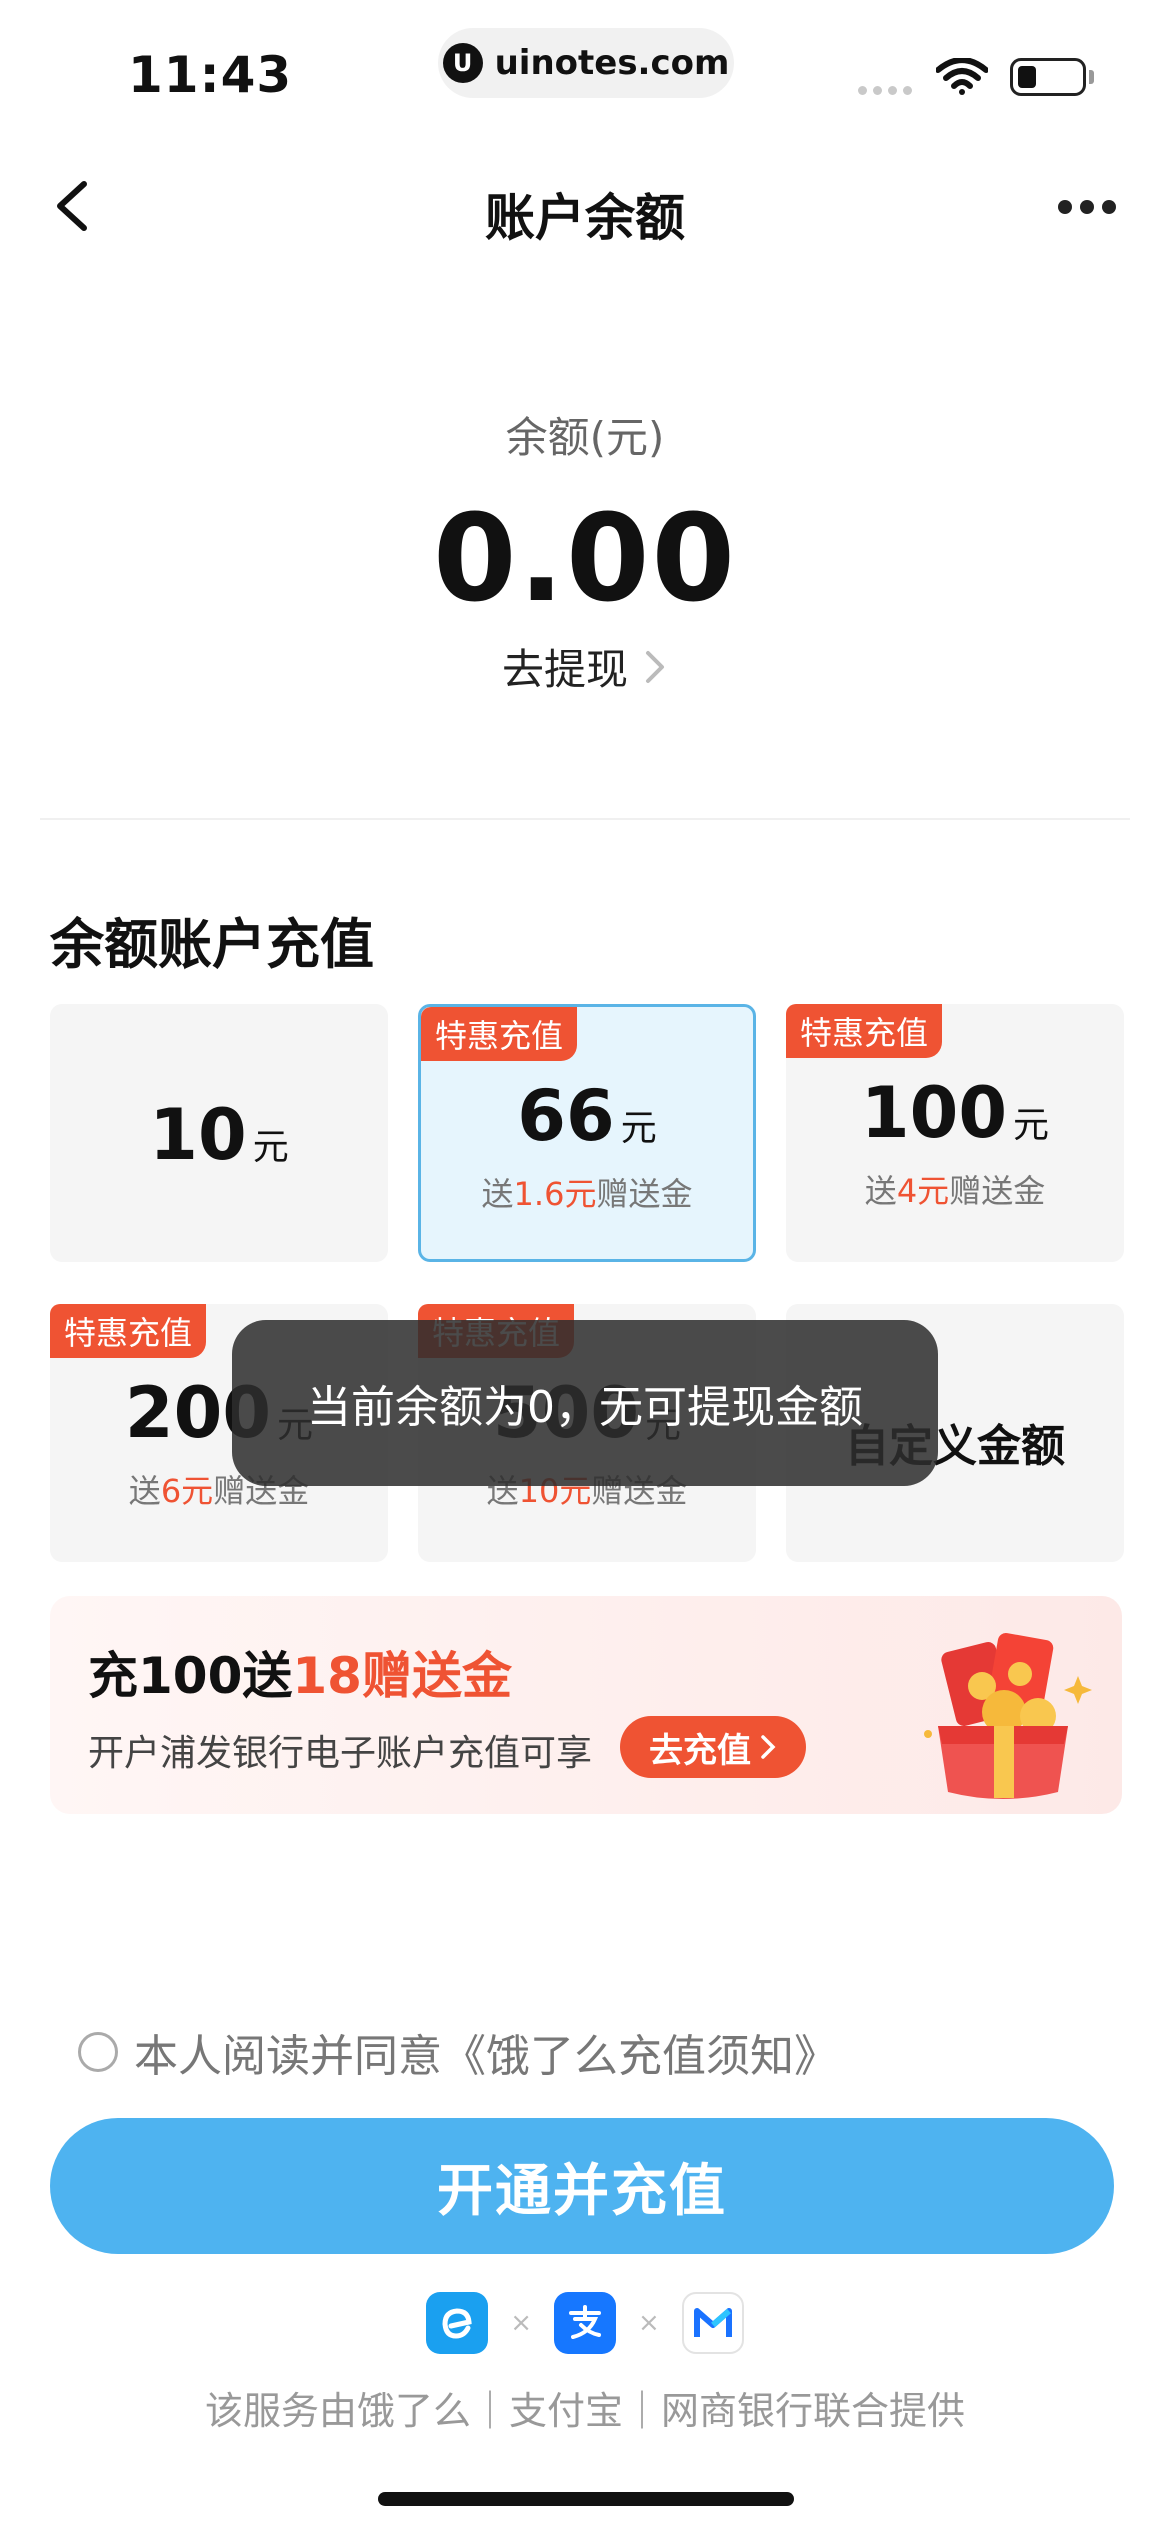  I want to click on open-and-recharge-button: 开通并充值, so click(582, 2186).